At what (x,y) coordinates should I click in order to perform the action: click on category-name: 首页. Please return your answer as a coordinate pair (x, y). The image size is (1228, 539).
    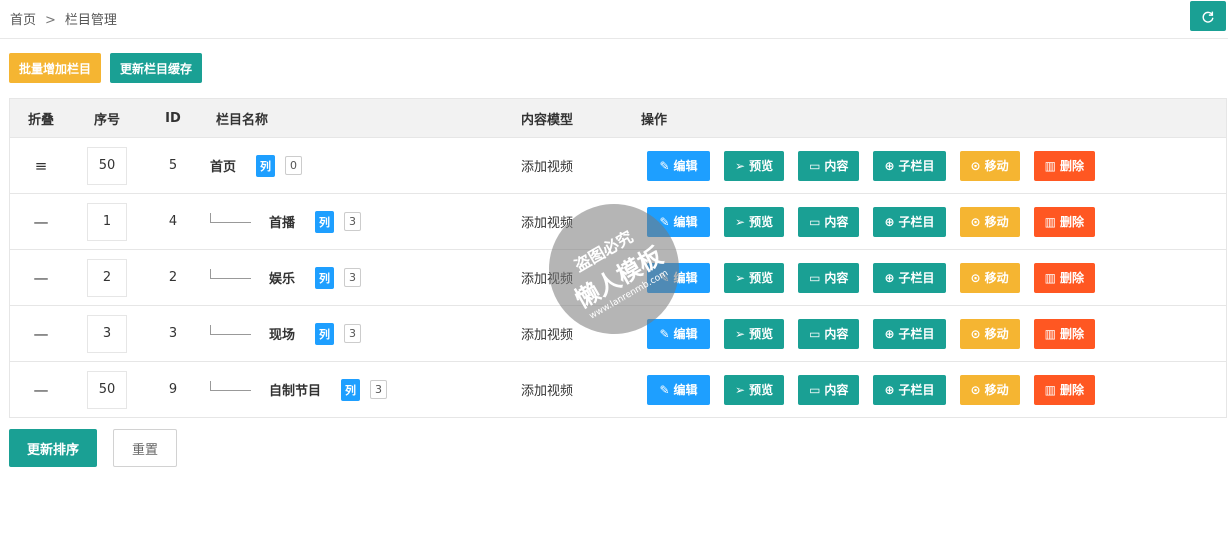
    Looking at the image, I should click on (223, 167).